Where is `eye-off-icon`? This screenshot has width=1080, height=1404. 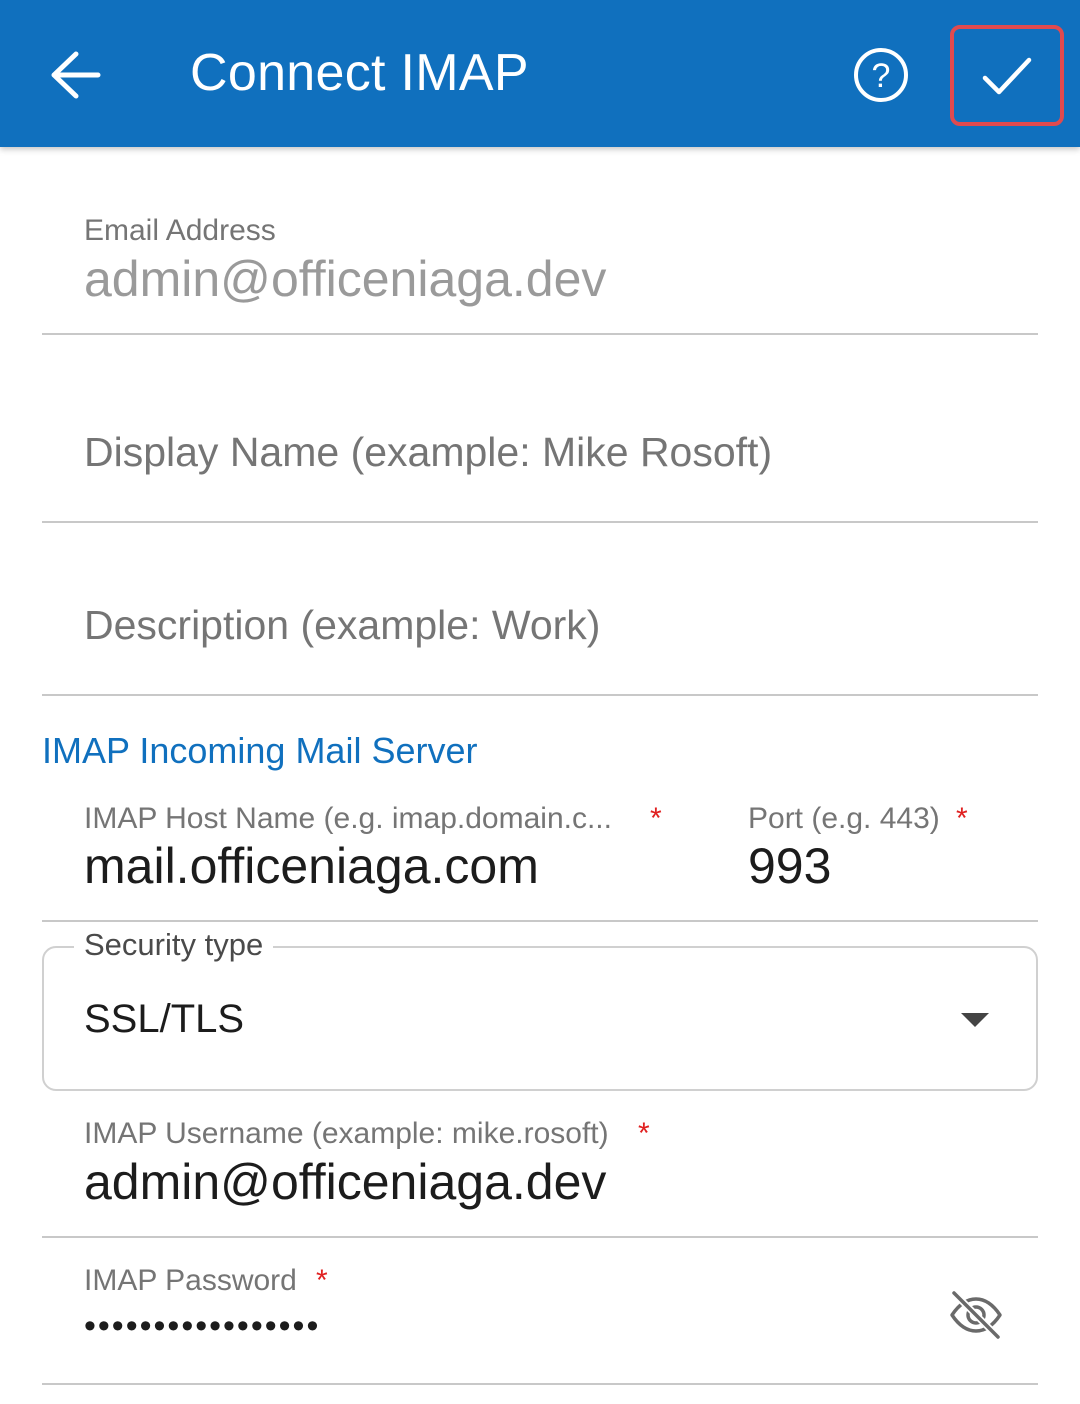
eye-off-icon is located at coordinates (976, 1315).